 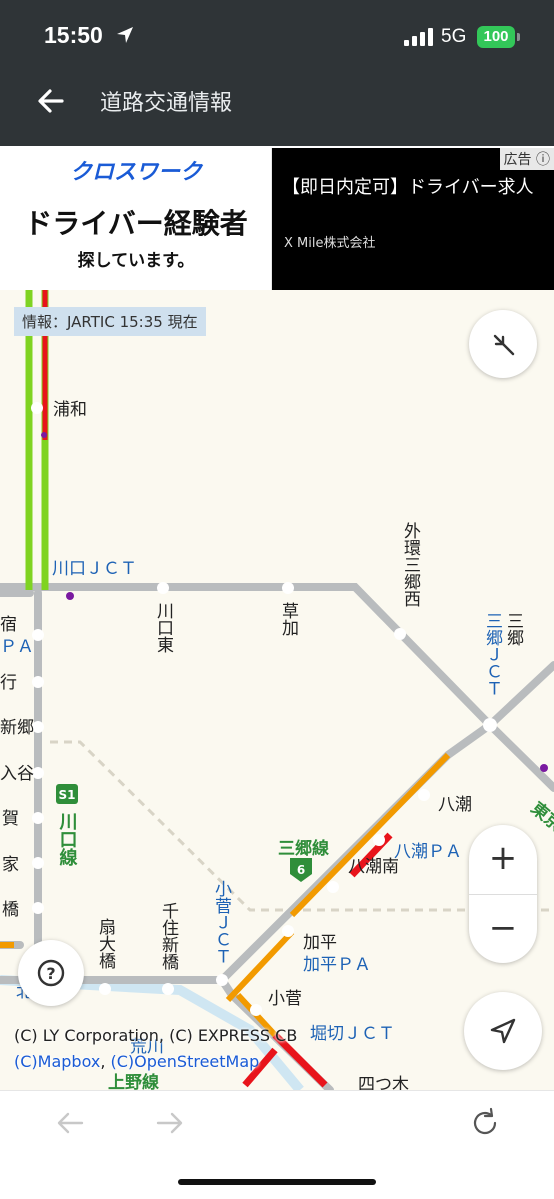 What do you see at coordinates (496, 37) in the screenshot?
I see `battery-icon: 100` at bounding box center [496, 37].